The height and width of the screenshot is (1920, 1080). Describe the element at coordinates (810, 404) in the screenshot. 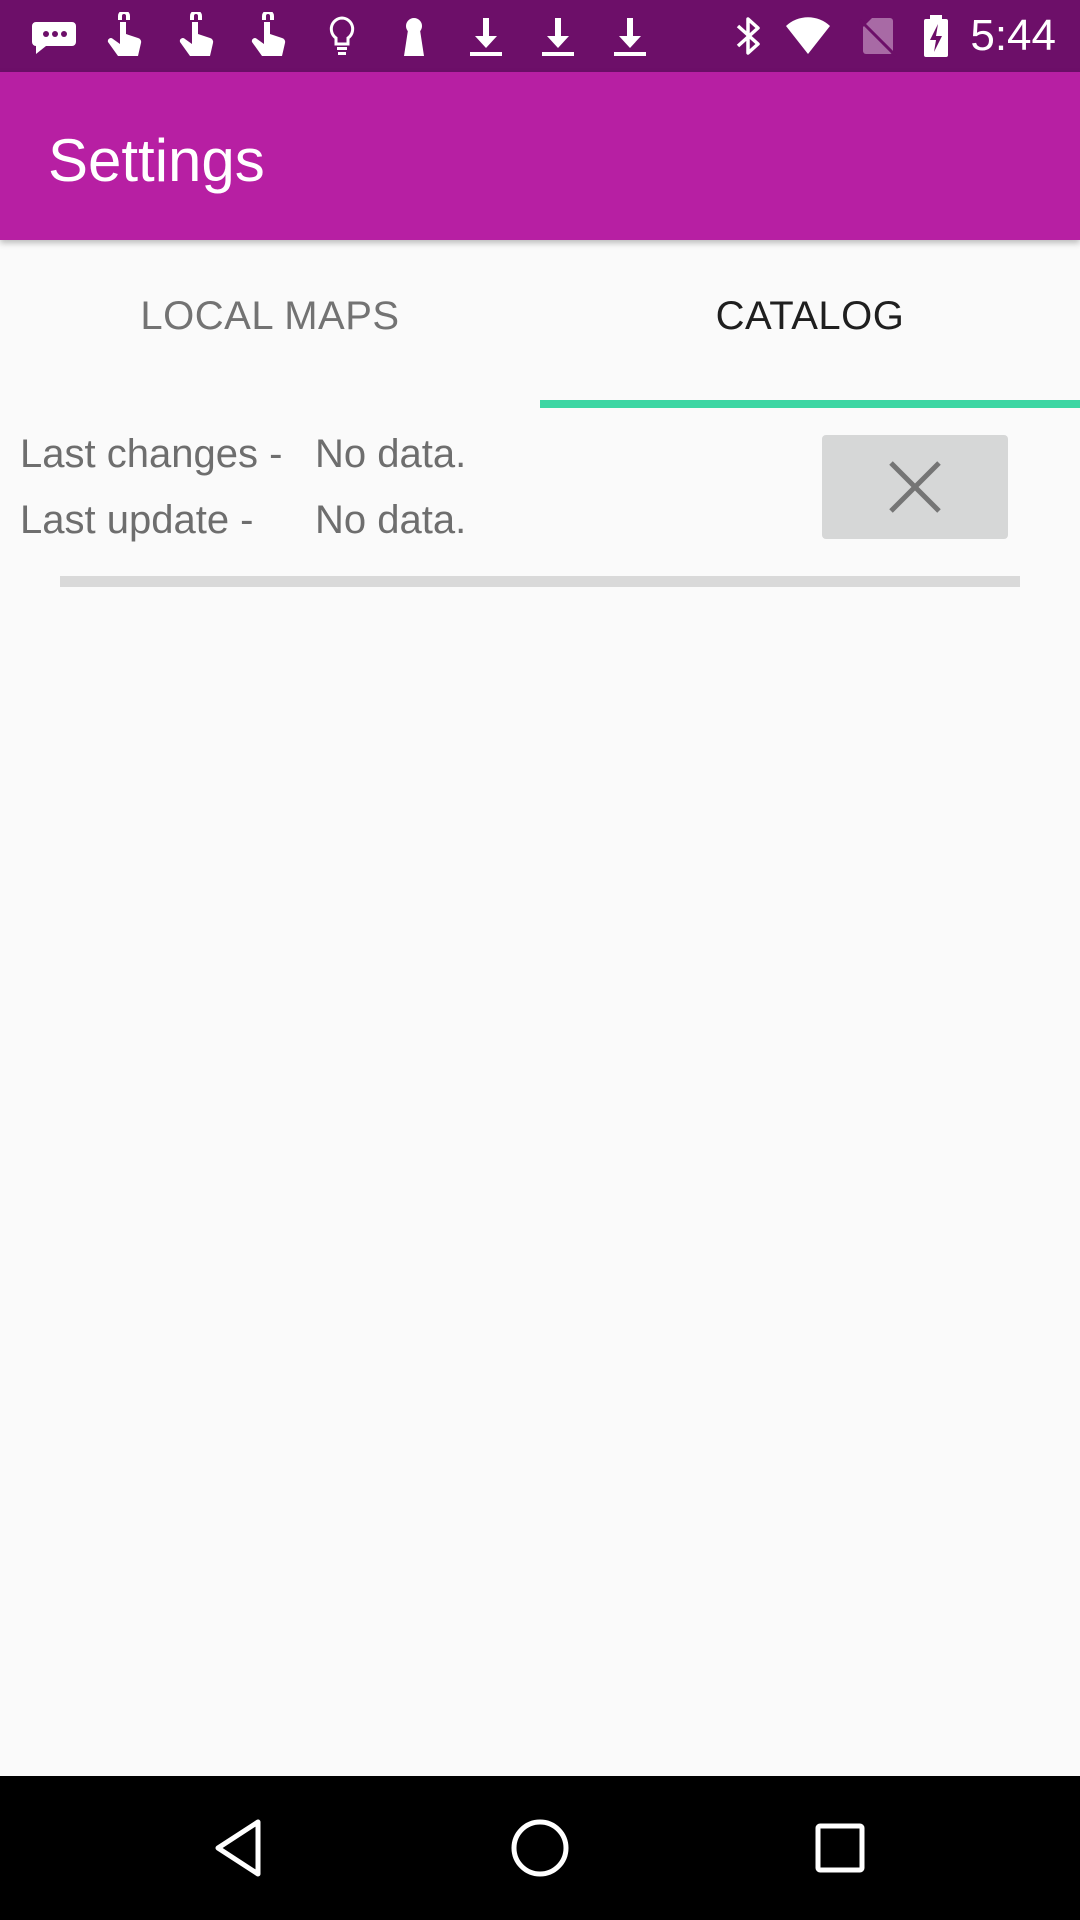

I see `tab-indicator` at that location.